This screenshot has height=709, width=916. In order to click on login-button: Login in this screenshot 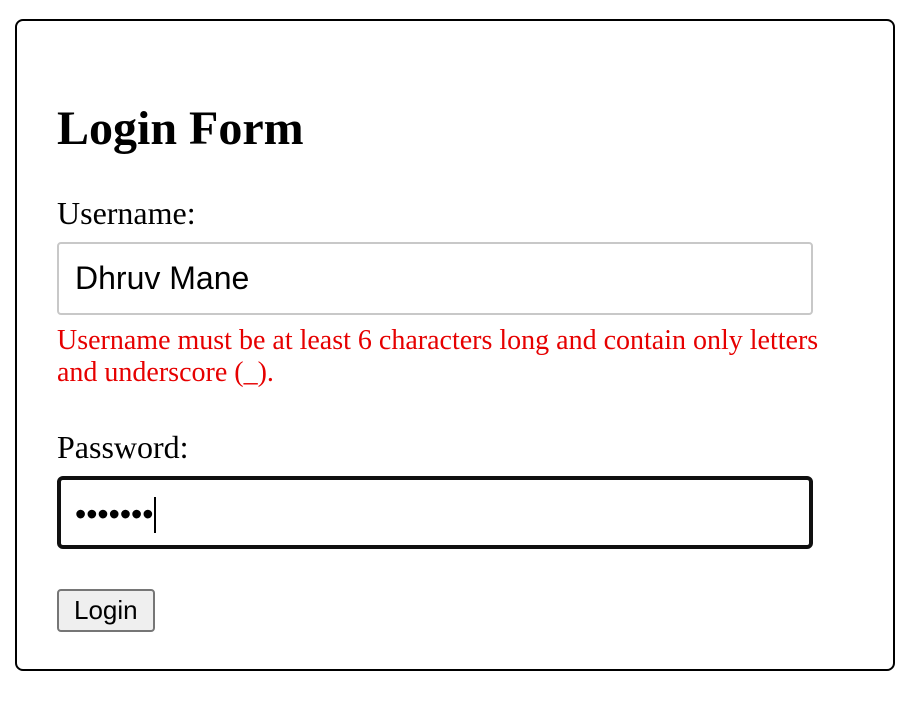, I will do `click(106, 610)`.